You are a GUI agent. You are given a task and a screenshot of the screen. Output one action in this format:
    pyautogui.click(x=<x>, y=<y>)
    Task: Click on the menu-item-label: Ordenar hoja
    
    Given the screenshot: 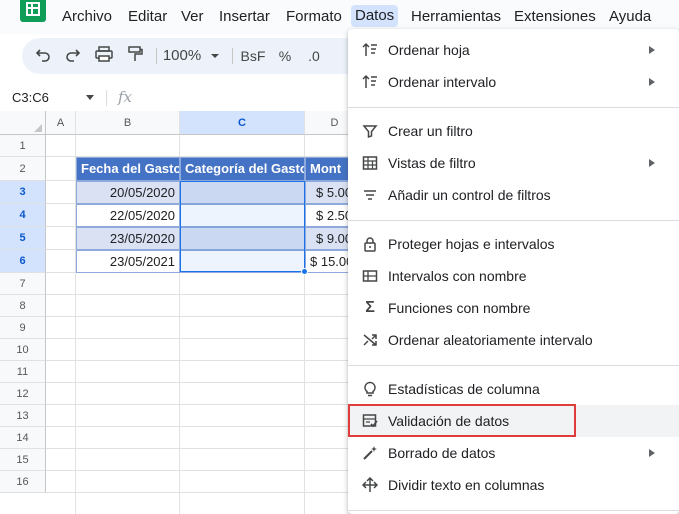 What is the action you would take?
    pyautogui.click(x=429, y=50)
    